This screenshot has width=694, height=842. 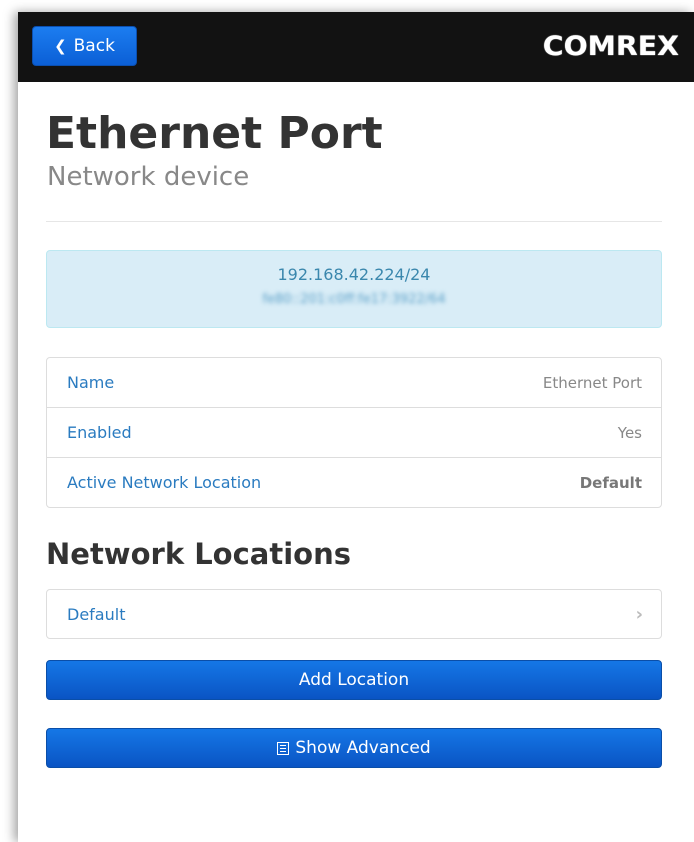 I want to click on ipv6-address: fe80::201:c0ff:fe17:3922/64, so click(x=354, y=299).